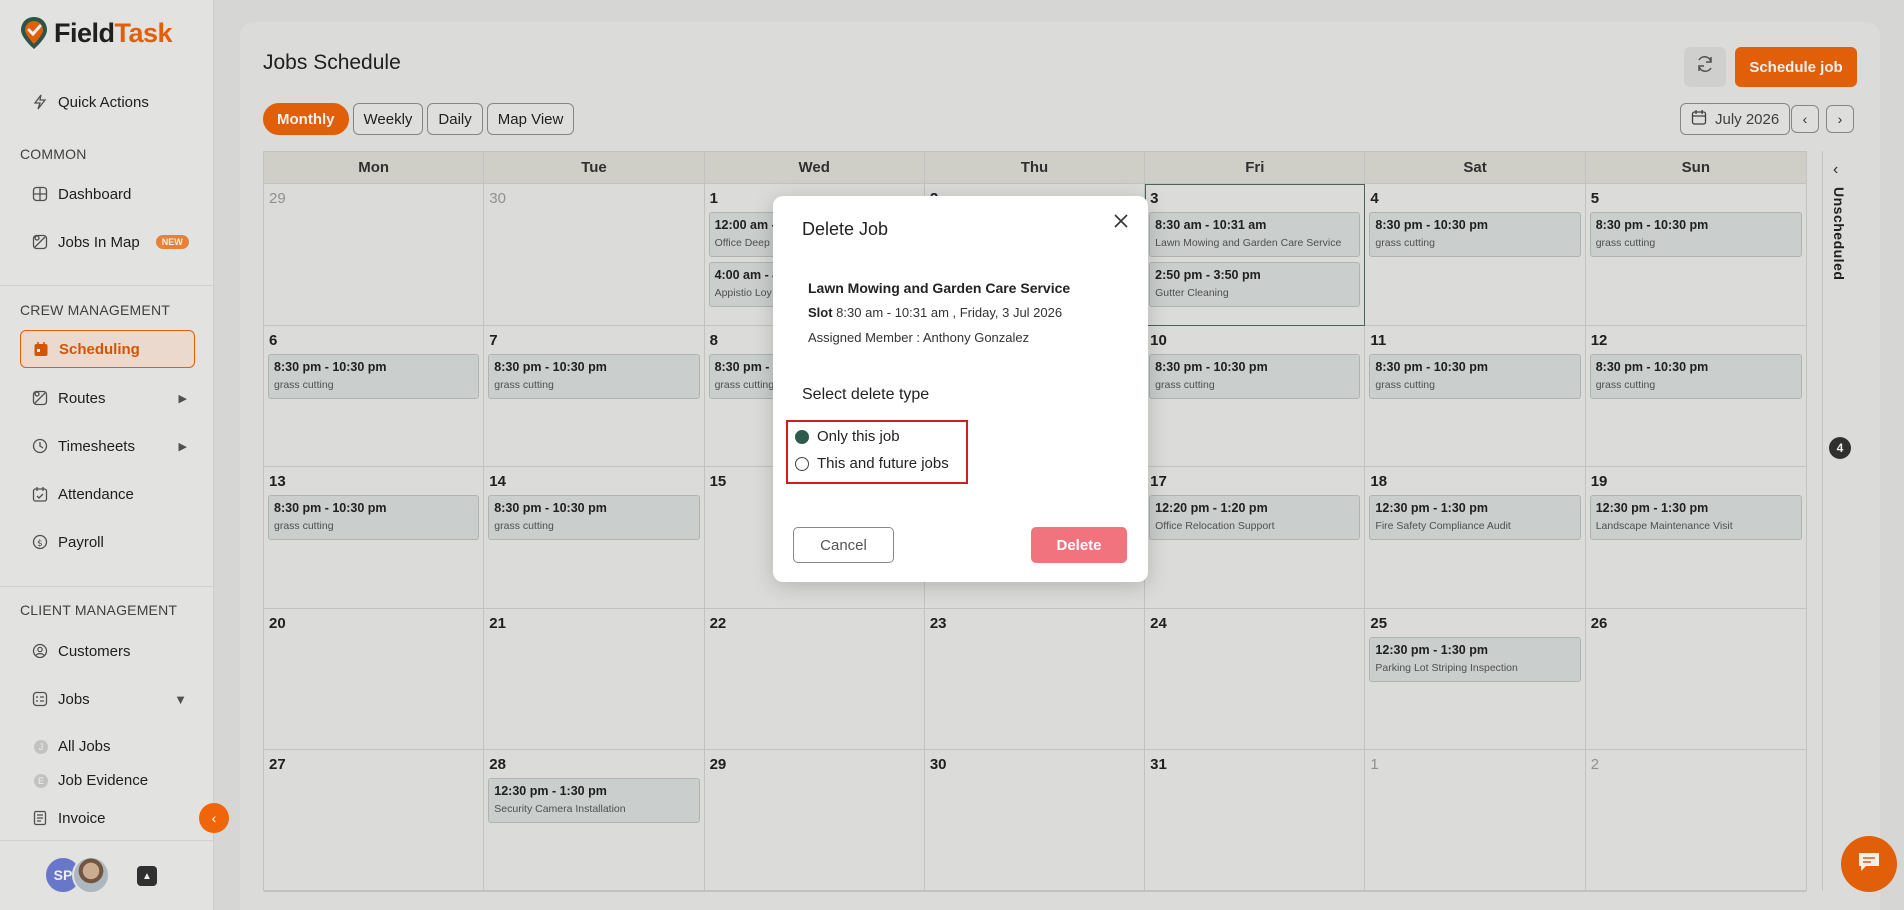 This screenshot has width=1904, height=910. What do you see at coordinates (214, 818) in the screenshot?
I see `collapse-sidebar-button: ‹` at bounding box center [214, 818].